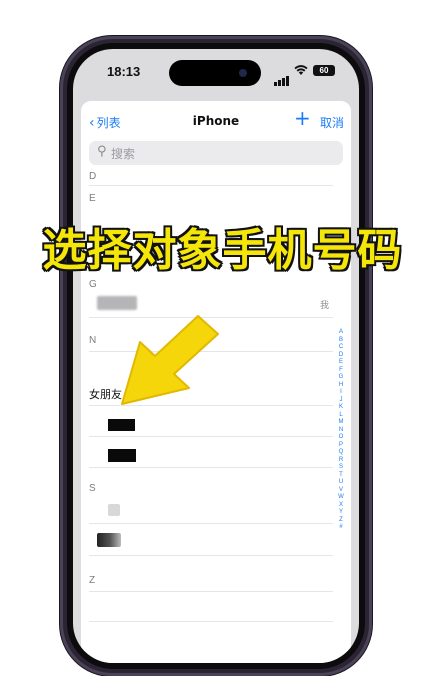  I want to click on alphabet-index-letter: J, so click(341, 401).